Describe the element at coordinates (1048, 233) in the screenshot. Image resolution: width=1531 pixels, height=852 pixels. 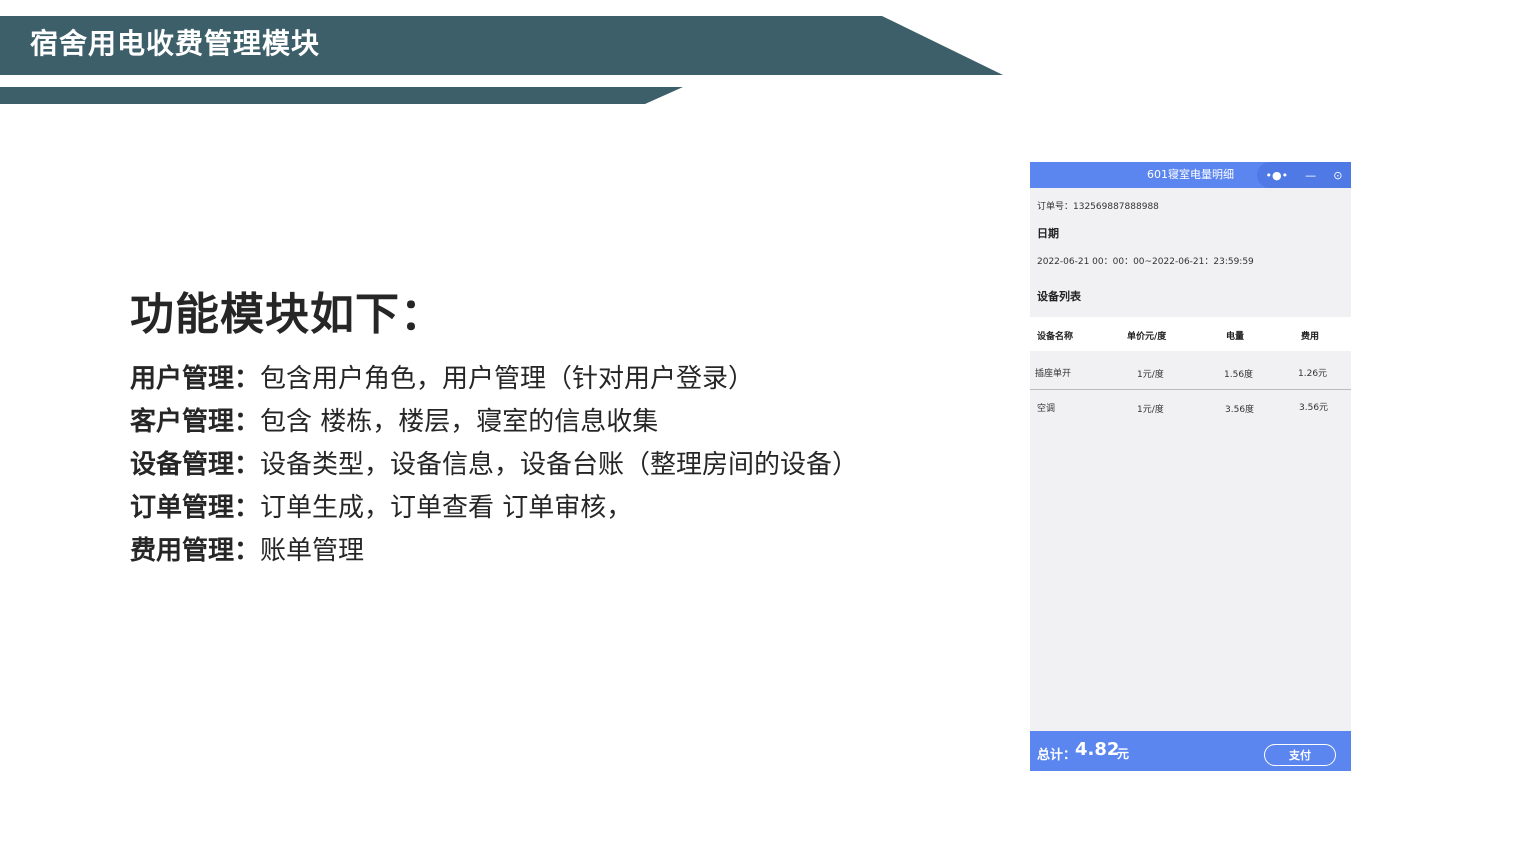
I see `date-label: 日期` at that location.